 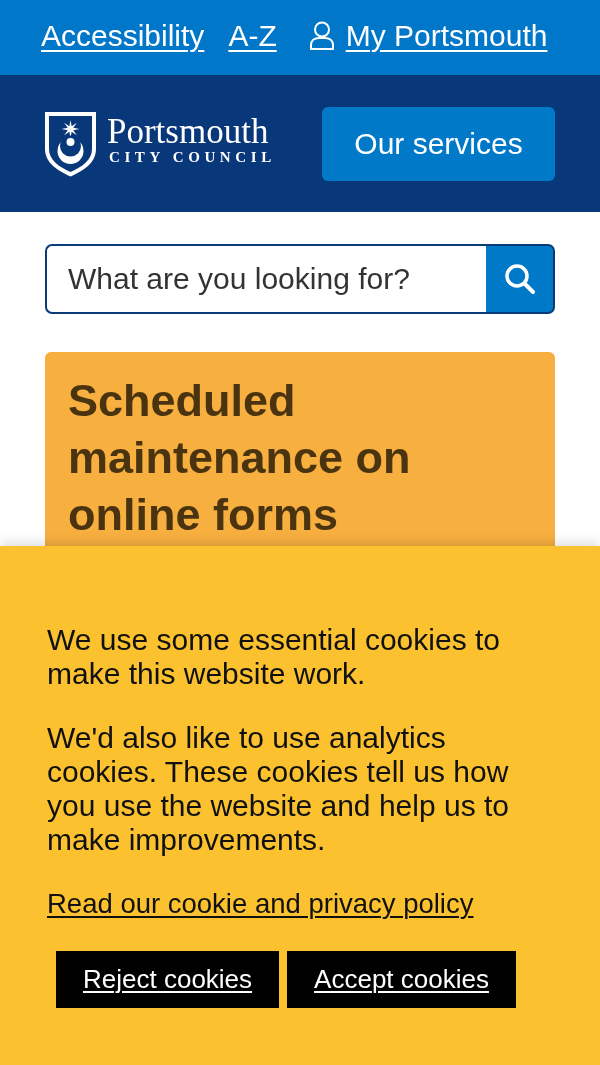 I want to click on shield-crest-icon, so click(x=70, y=143).